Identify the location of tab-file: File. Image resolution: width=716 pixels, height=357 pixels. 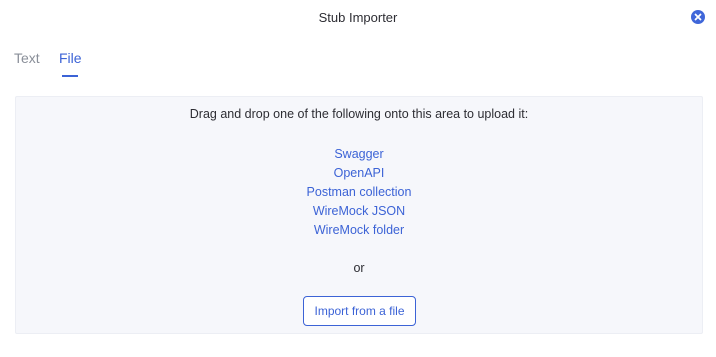
(70, 58).